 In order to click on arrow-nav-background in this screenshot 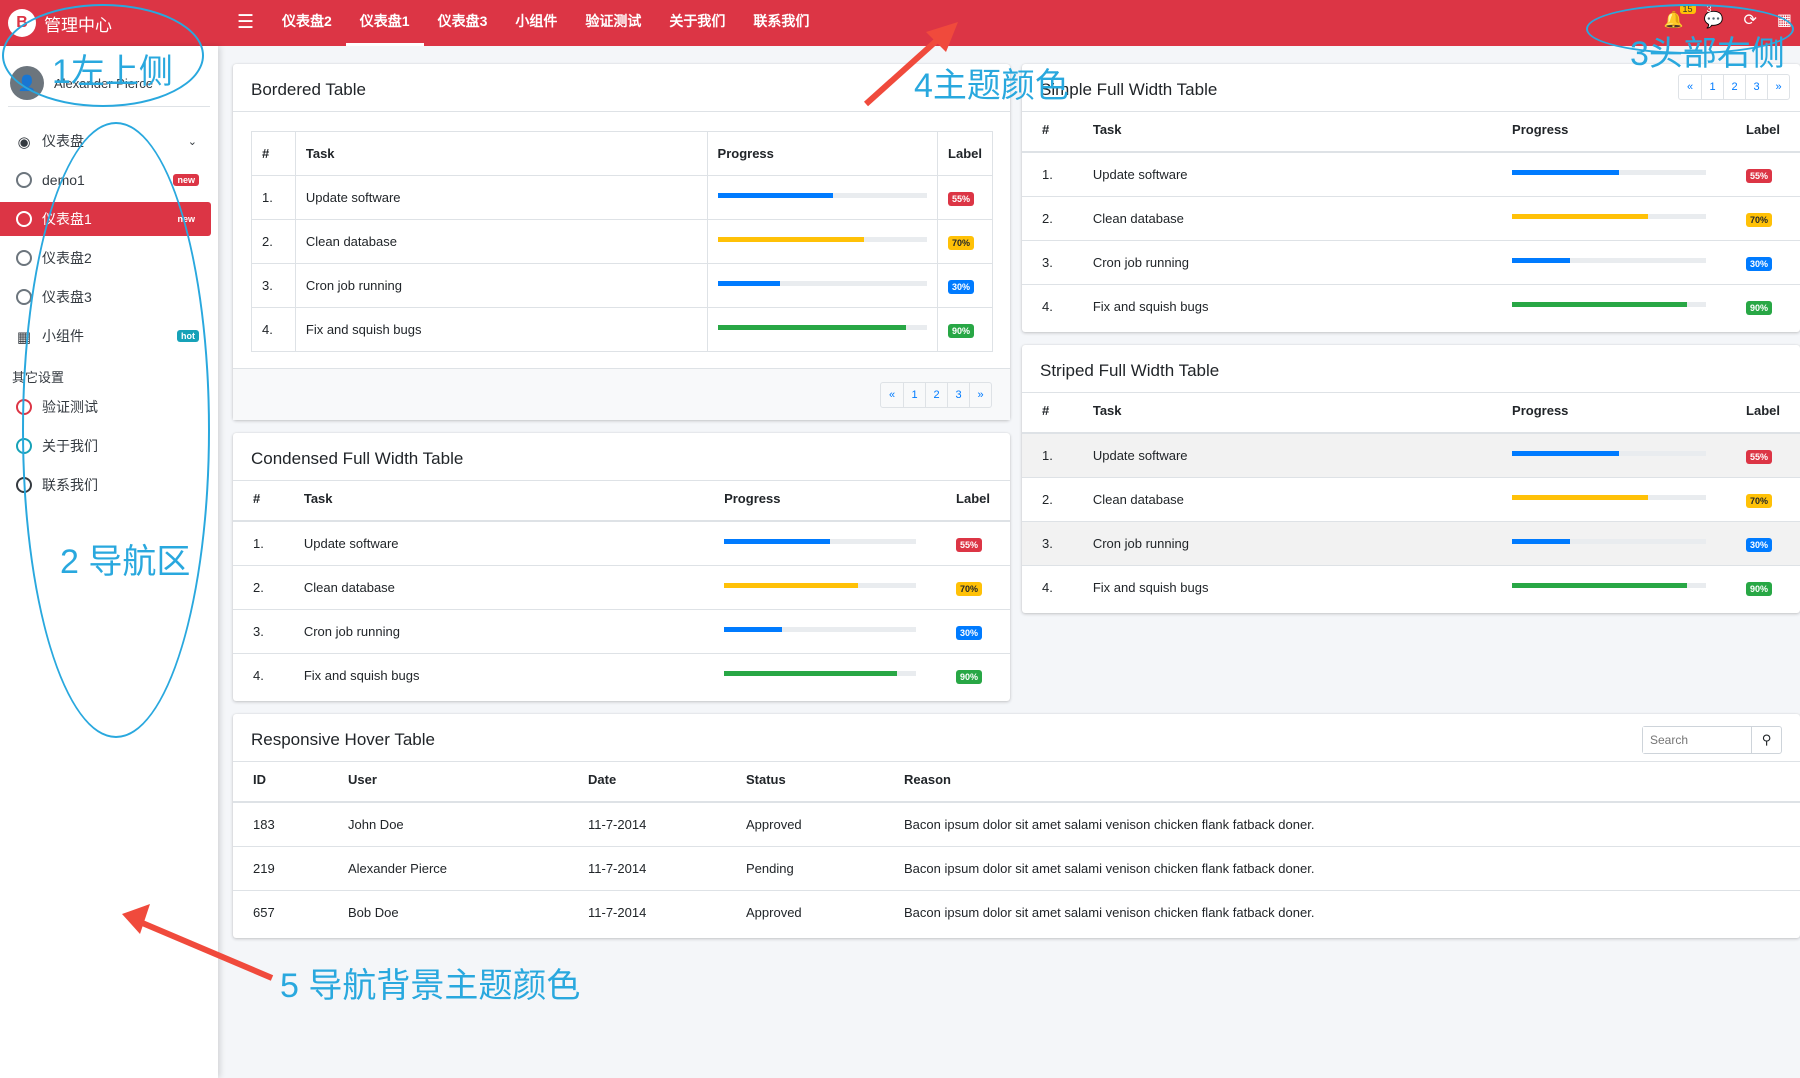, I will do `click(198, 942)`.